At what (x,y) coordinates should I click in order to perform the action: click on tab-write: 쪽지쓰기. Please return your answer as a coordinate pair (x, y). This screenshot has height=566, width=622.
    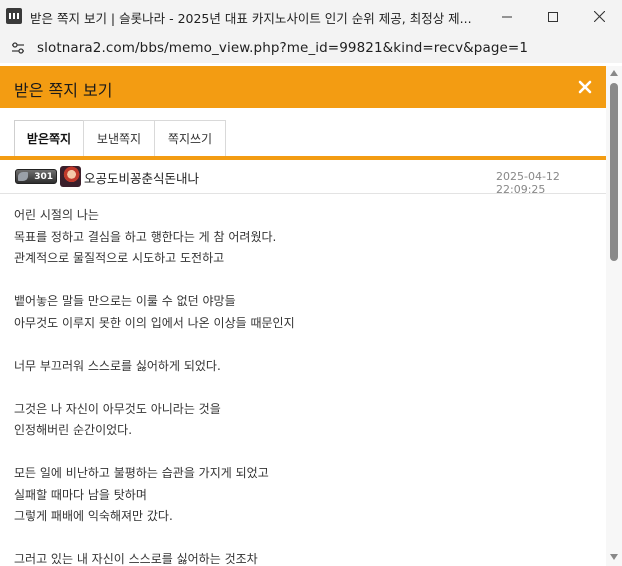
    Looking at the image, I should click on (190, 138).